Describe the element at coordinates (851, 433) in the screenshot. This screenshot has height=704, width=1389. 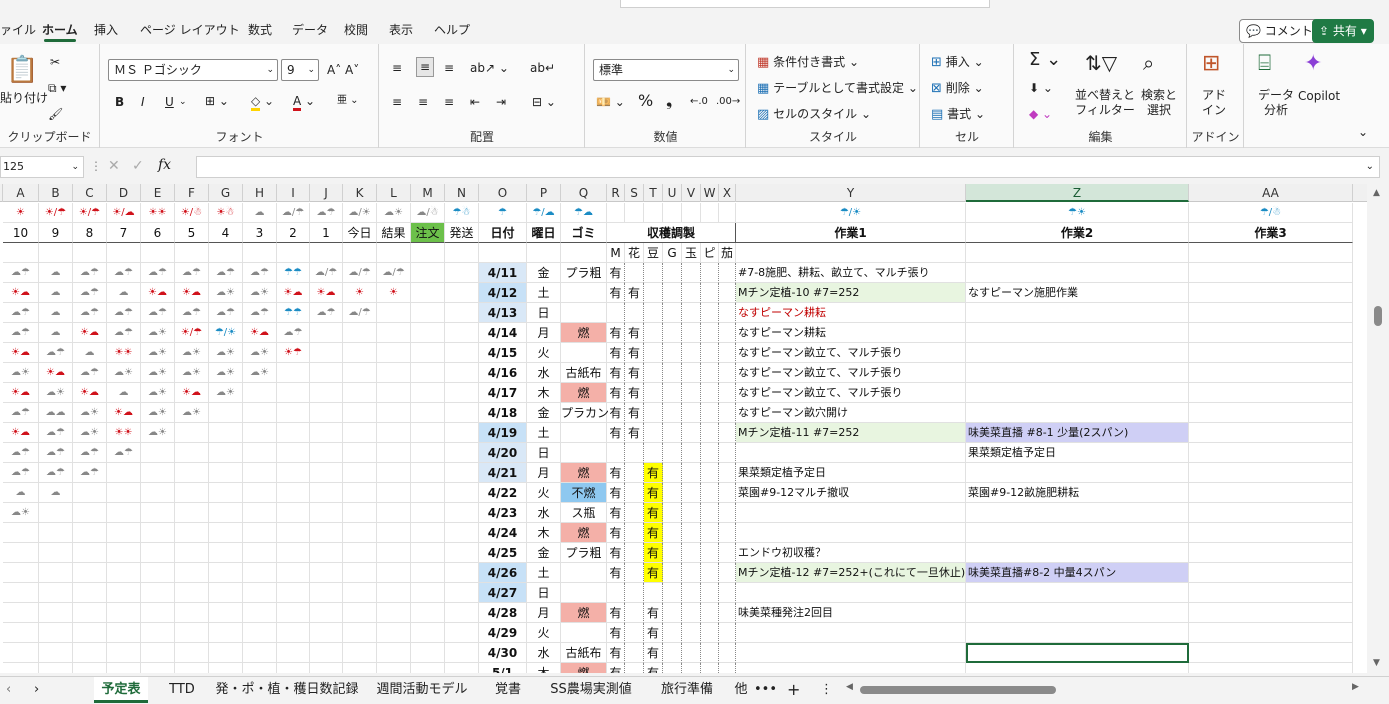
I see `task1-cell: Mチン定植-11 #7=252` at that location.